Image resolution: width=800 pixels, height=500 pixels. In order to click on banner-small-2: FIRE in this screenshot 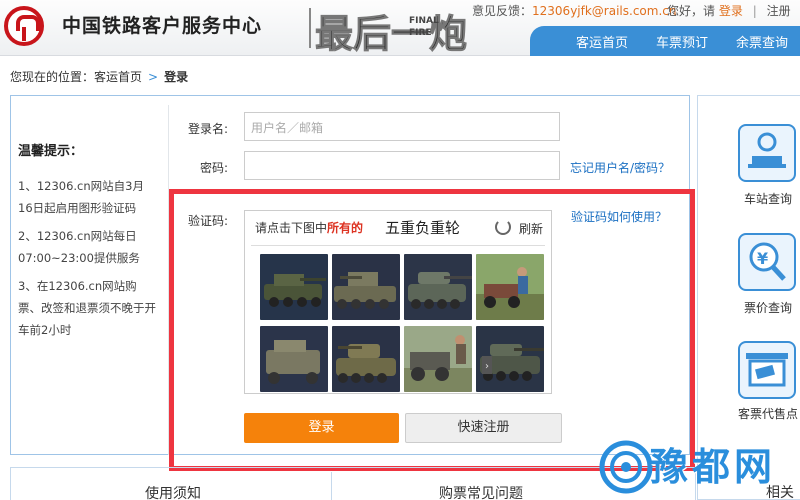, I will do `click(420, 33)`.